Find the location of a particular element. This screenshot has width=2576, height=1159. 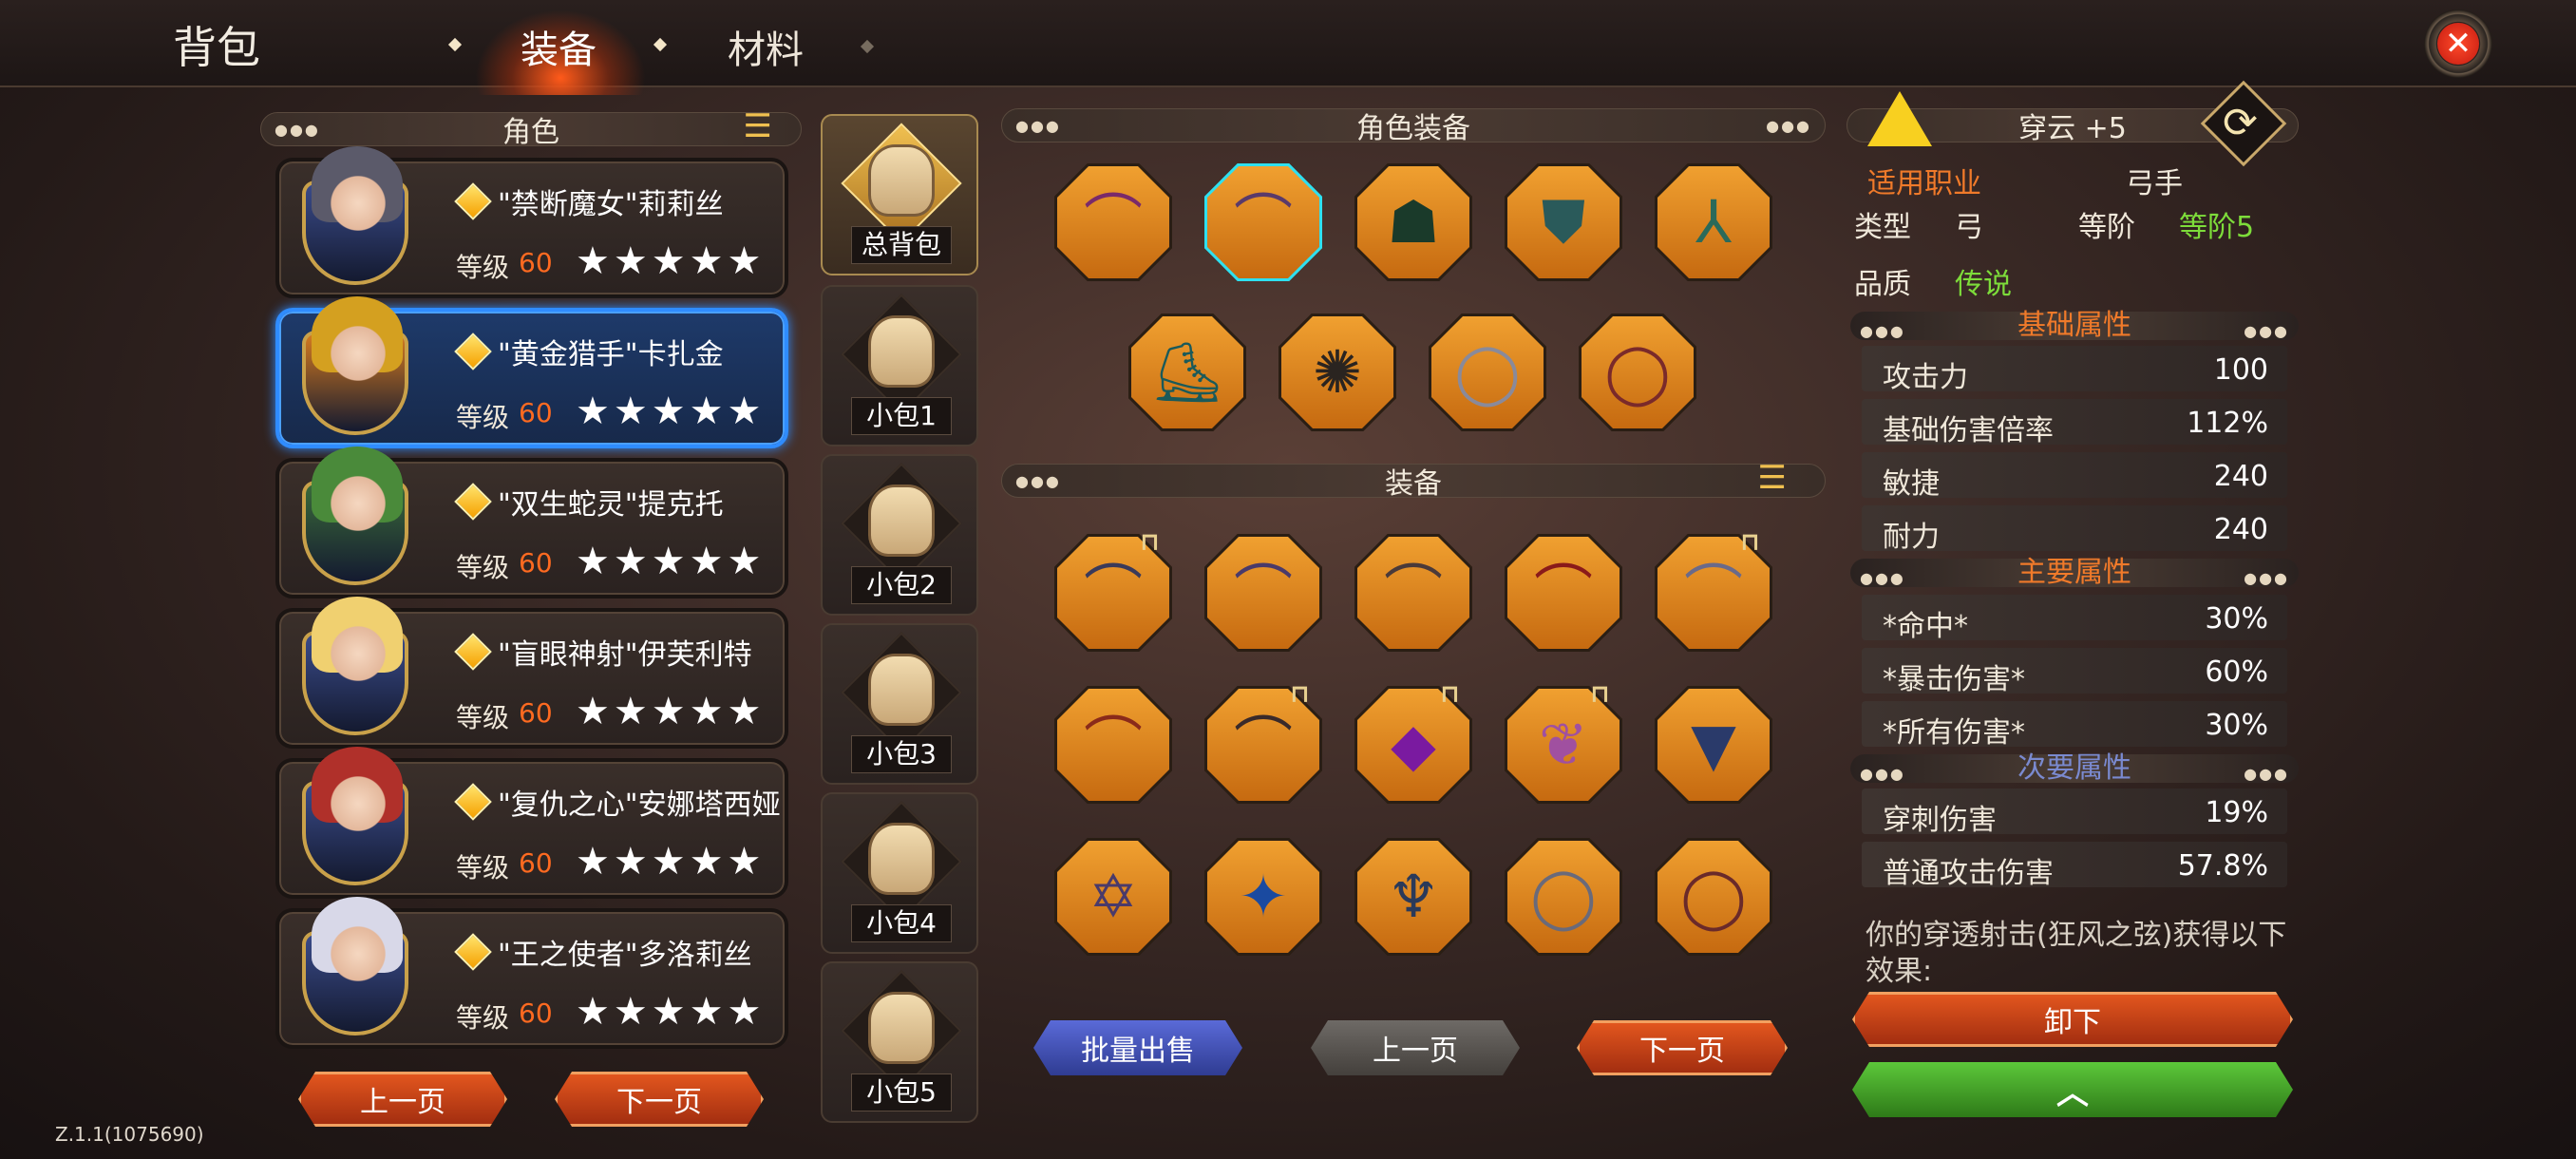

equipment-slot: ✦ is located at coordinates (1263, 897).